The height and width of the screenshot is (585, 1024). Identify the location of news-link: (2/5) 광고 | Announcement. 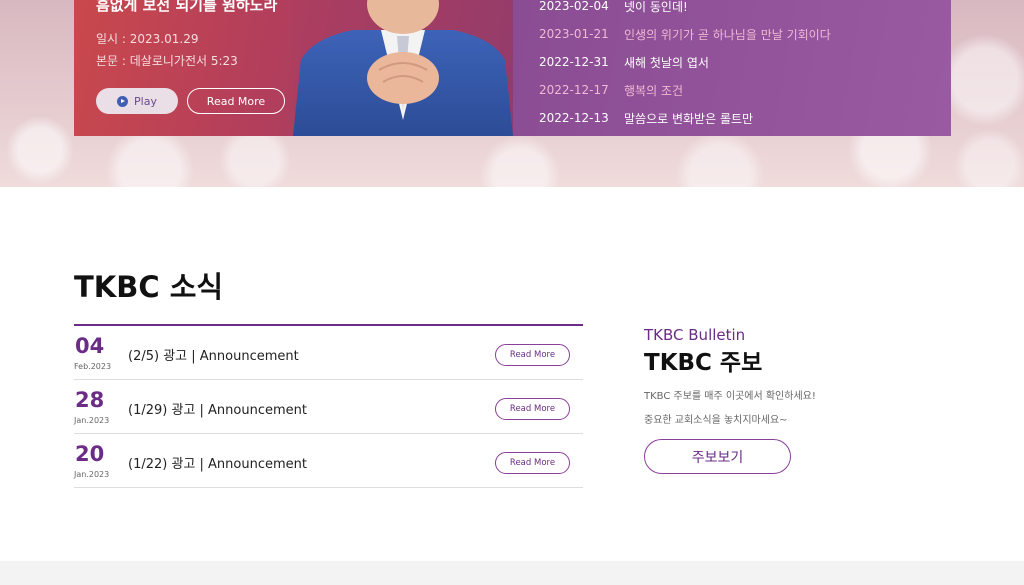
(213, 354).